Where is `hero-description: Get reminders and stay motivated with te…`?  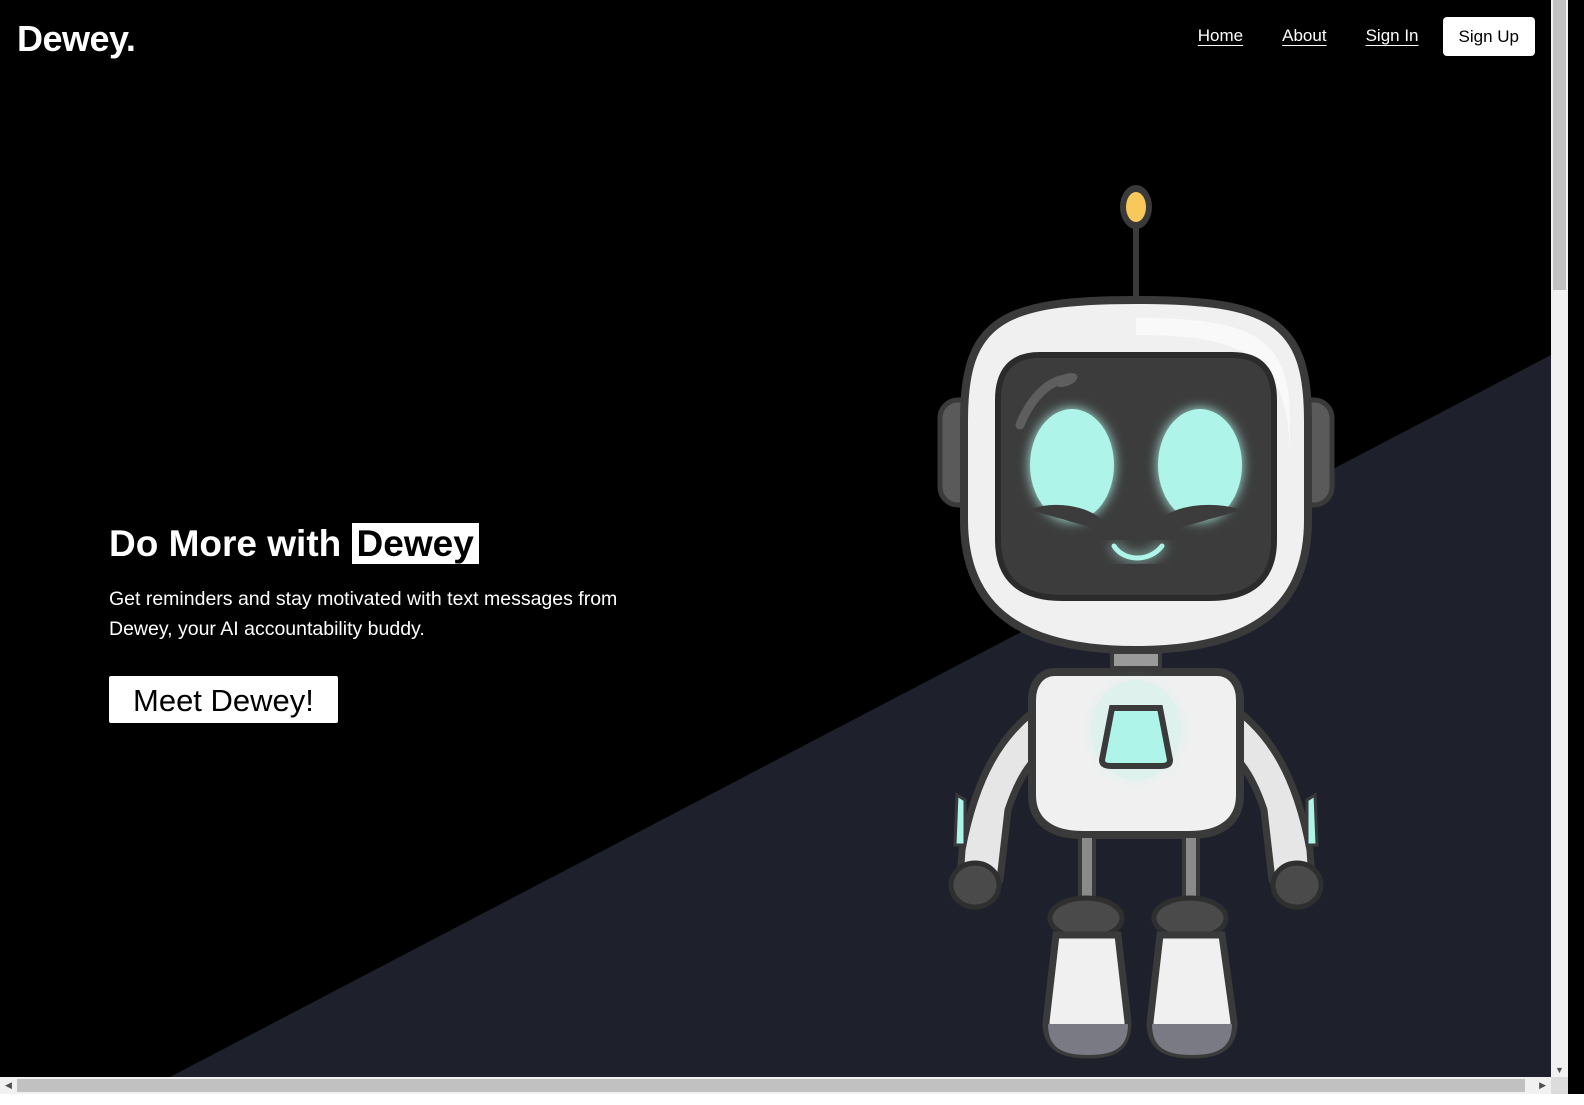 hero-description: Get reminders and stay motivated with te… is located at coordinates (363, 614).